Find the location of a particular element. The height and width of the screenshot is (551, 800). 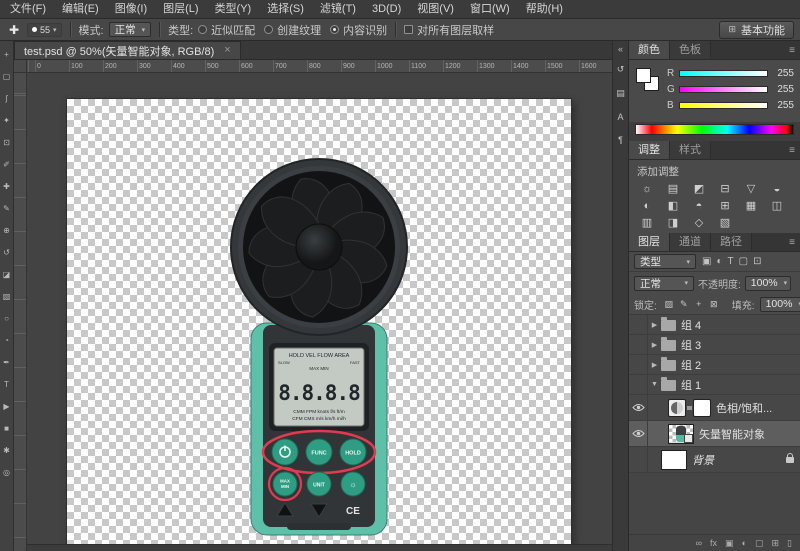

menu-item: 窗口(W) is located at coordinates (490, 9).